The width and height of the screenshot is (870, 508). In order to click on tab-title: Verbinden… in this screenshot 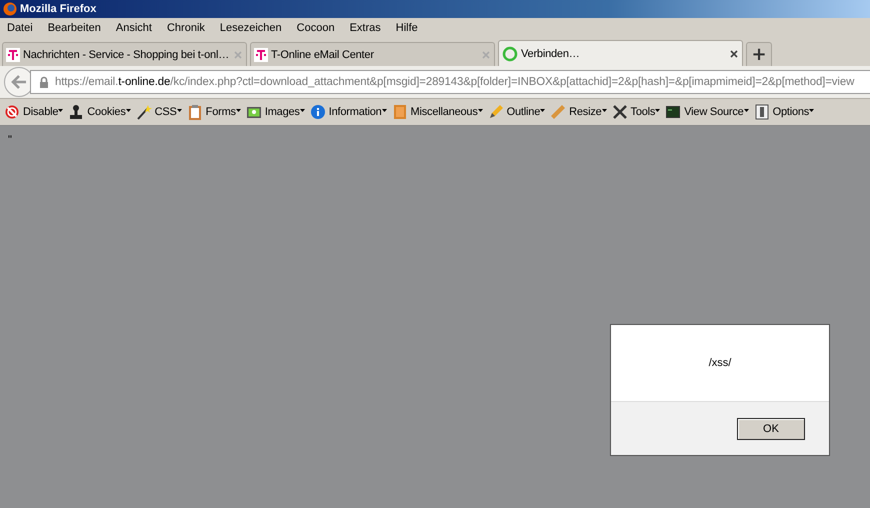, I will do `click(550, 54)`.